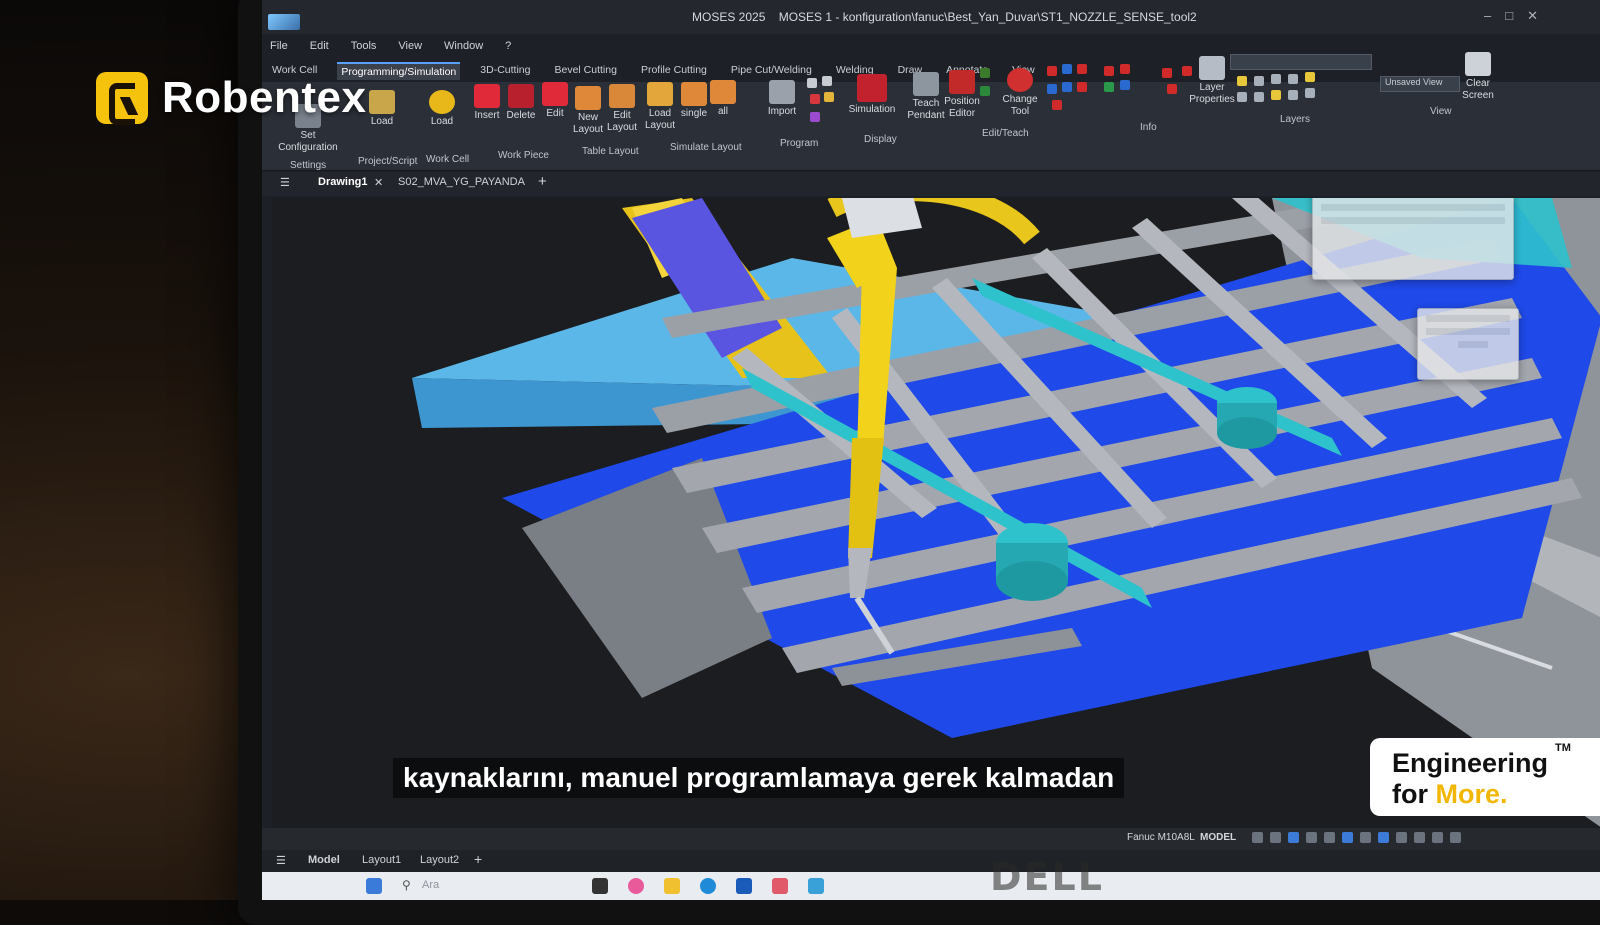 This screenshot has width=1600, height=925. I want to click on view-dropdown: Unsaved View, so click(1420, 84).